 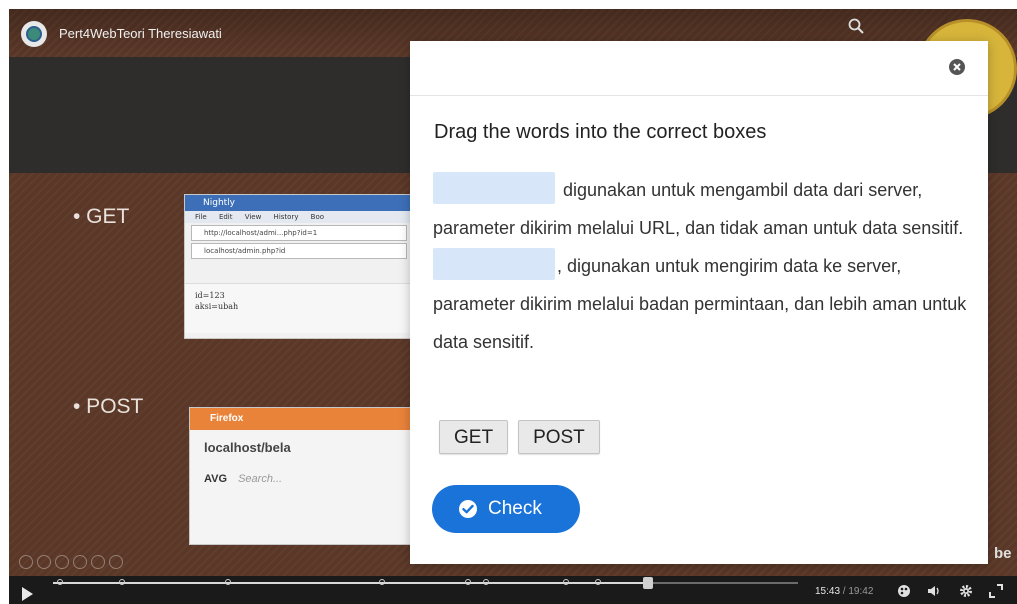 I want to click on video-title: Pert4WebTeori Theresiawati, so click(x=140, y=33).